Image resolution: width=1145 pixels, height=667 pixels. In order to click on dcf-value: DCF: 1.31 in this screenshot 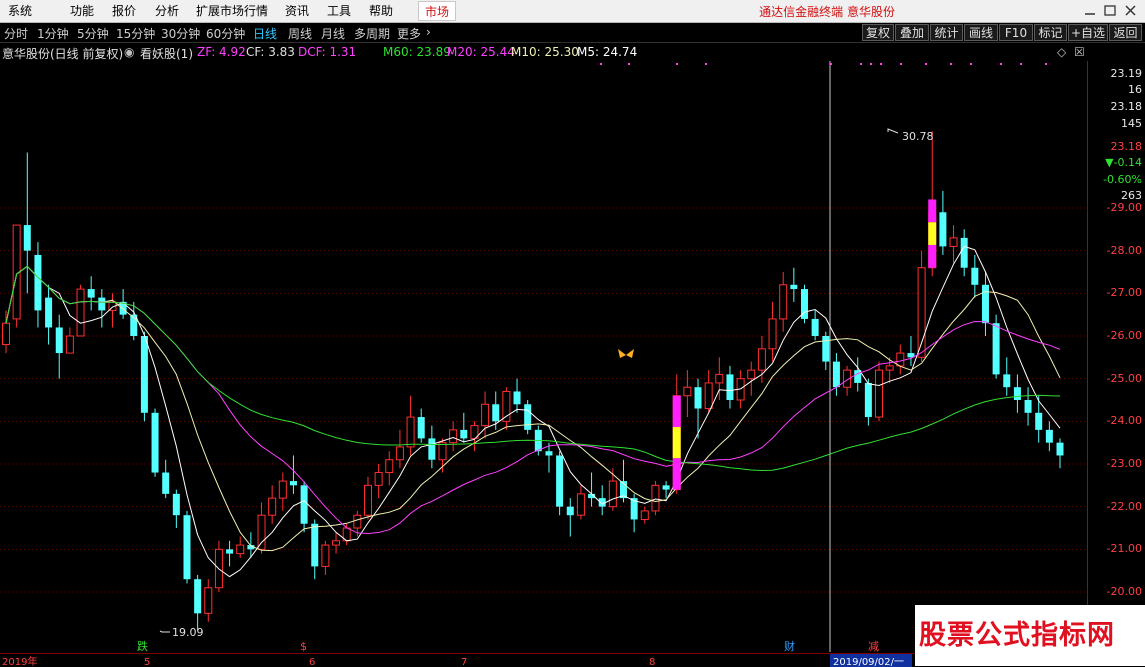, I will do `click(327, 52)`.